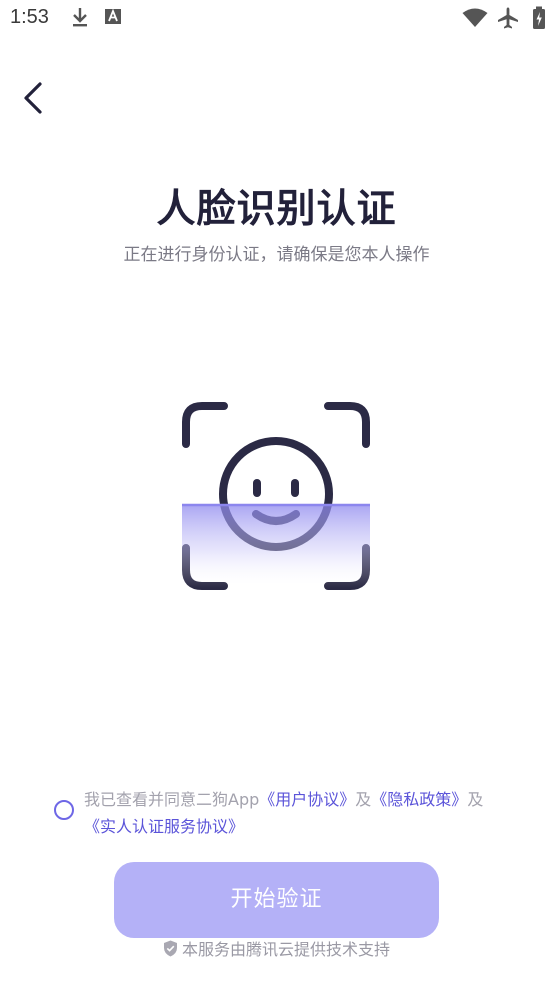  Describe the element at coordinates (475, 20) in the screenshot. I see `wifi-icon` at that location.